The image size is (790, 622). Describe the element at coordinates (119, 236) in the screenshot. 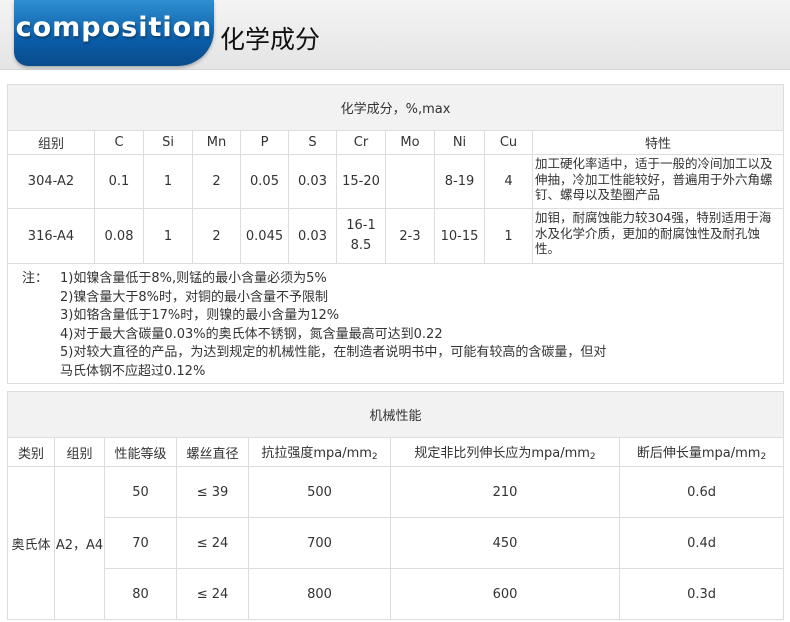

I see `cell-c: 0.08` at that location.